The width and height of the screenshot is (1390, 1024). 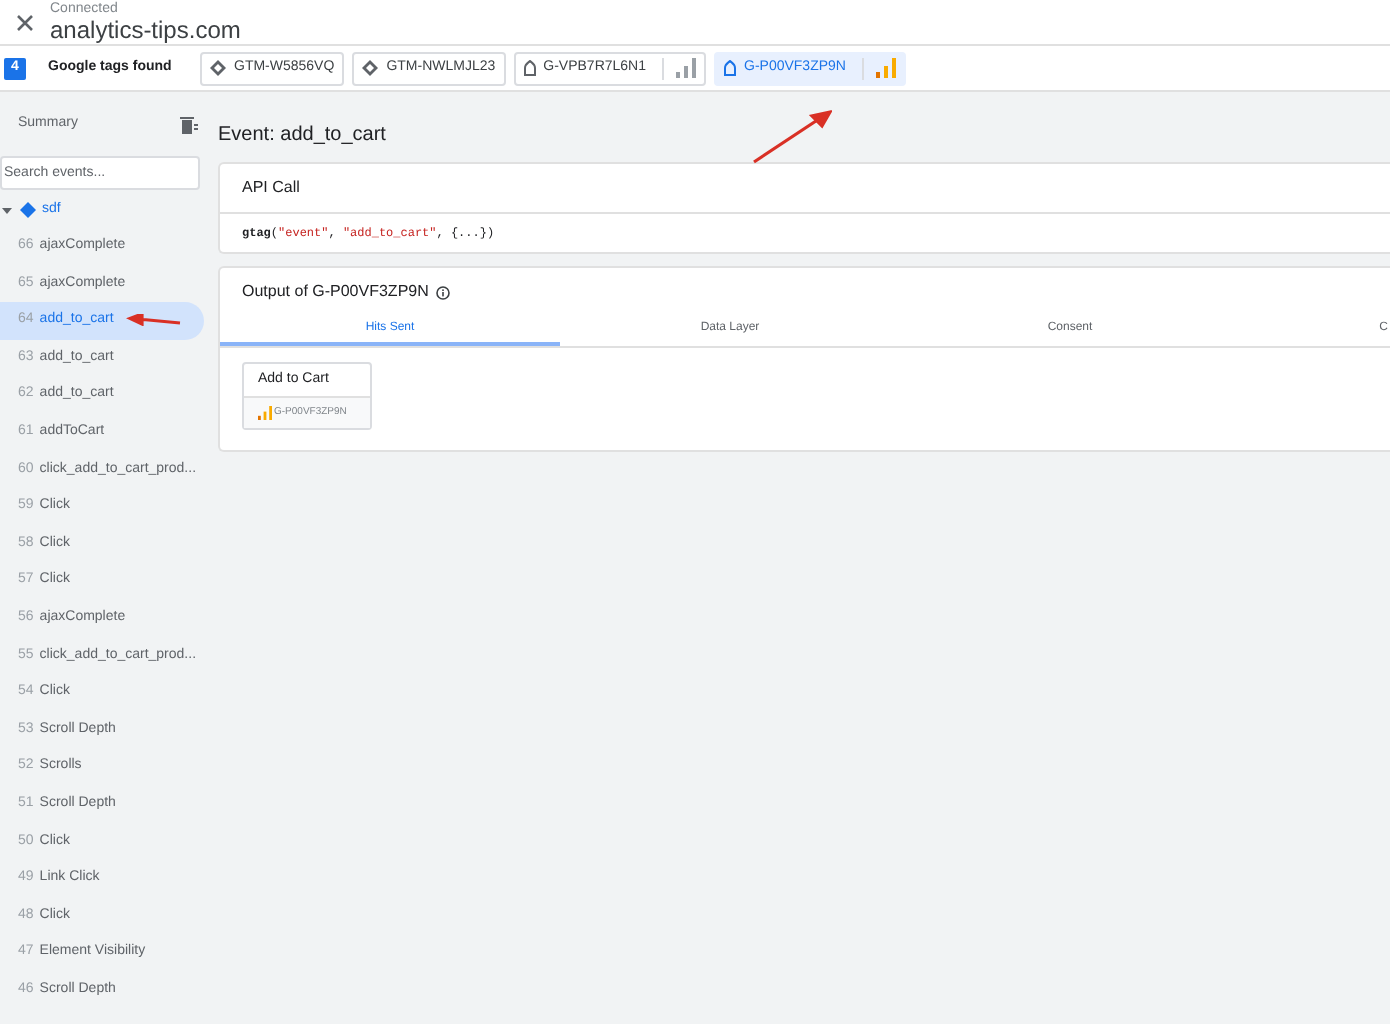 I want to click on site-domain: analytics-tips.com, so click(x=145, y=30).